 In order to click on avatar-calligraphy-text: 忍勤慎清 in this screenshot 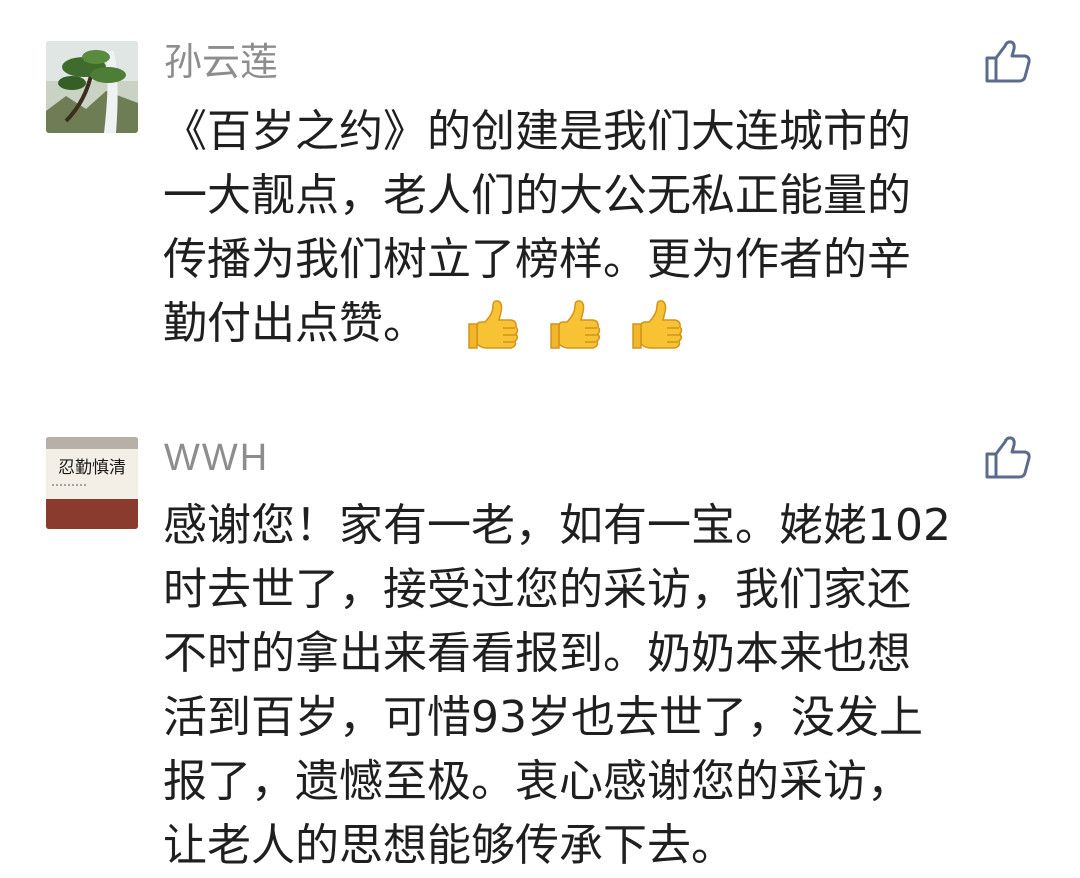, I will do `click(92, 468)`.